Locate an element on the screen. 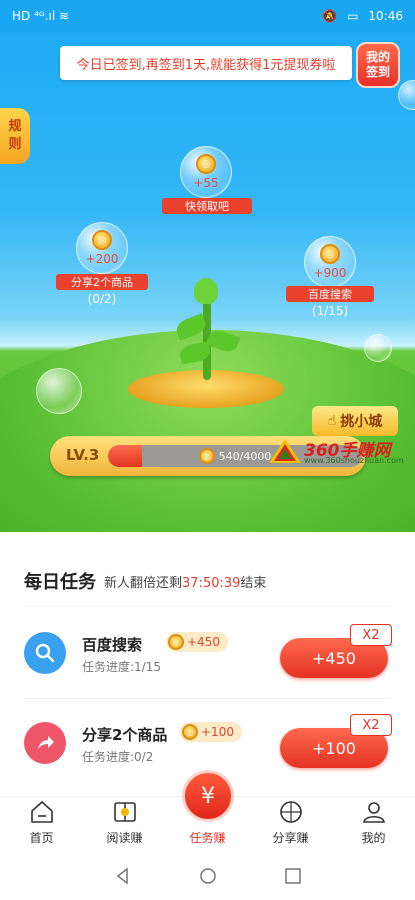 The height and width of the screenshot is (900, 415). nav-label: 首页 is located at coordinates (41, 838).